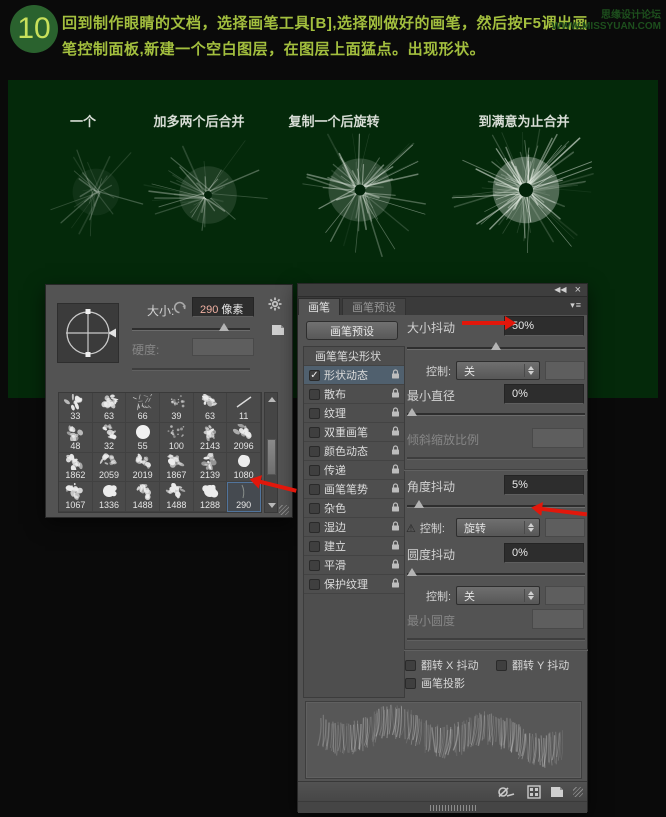 Image resolution: width=666 pixels, height=817 pixels. Describe the element at coordinates (143, 437) in the screenshot. I see `brush-preset-55: 55` at that location.